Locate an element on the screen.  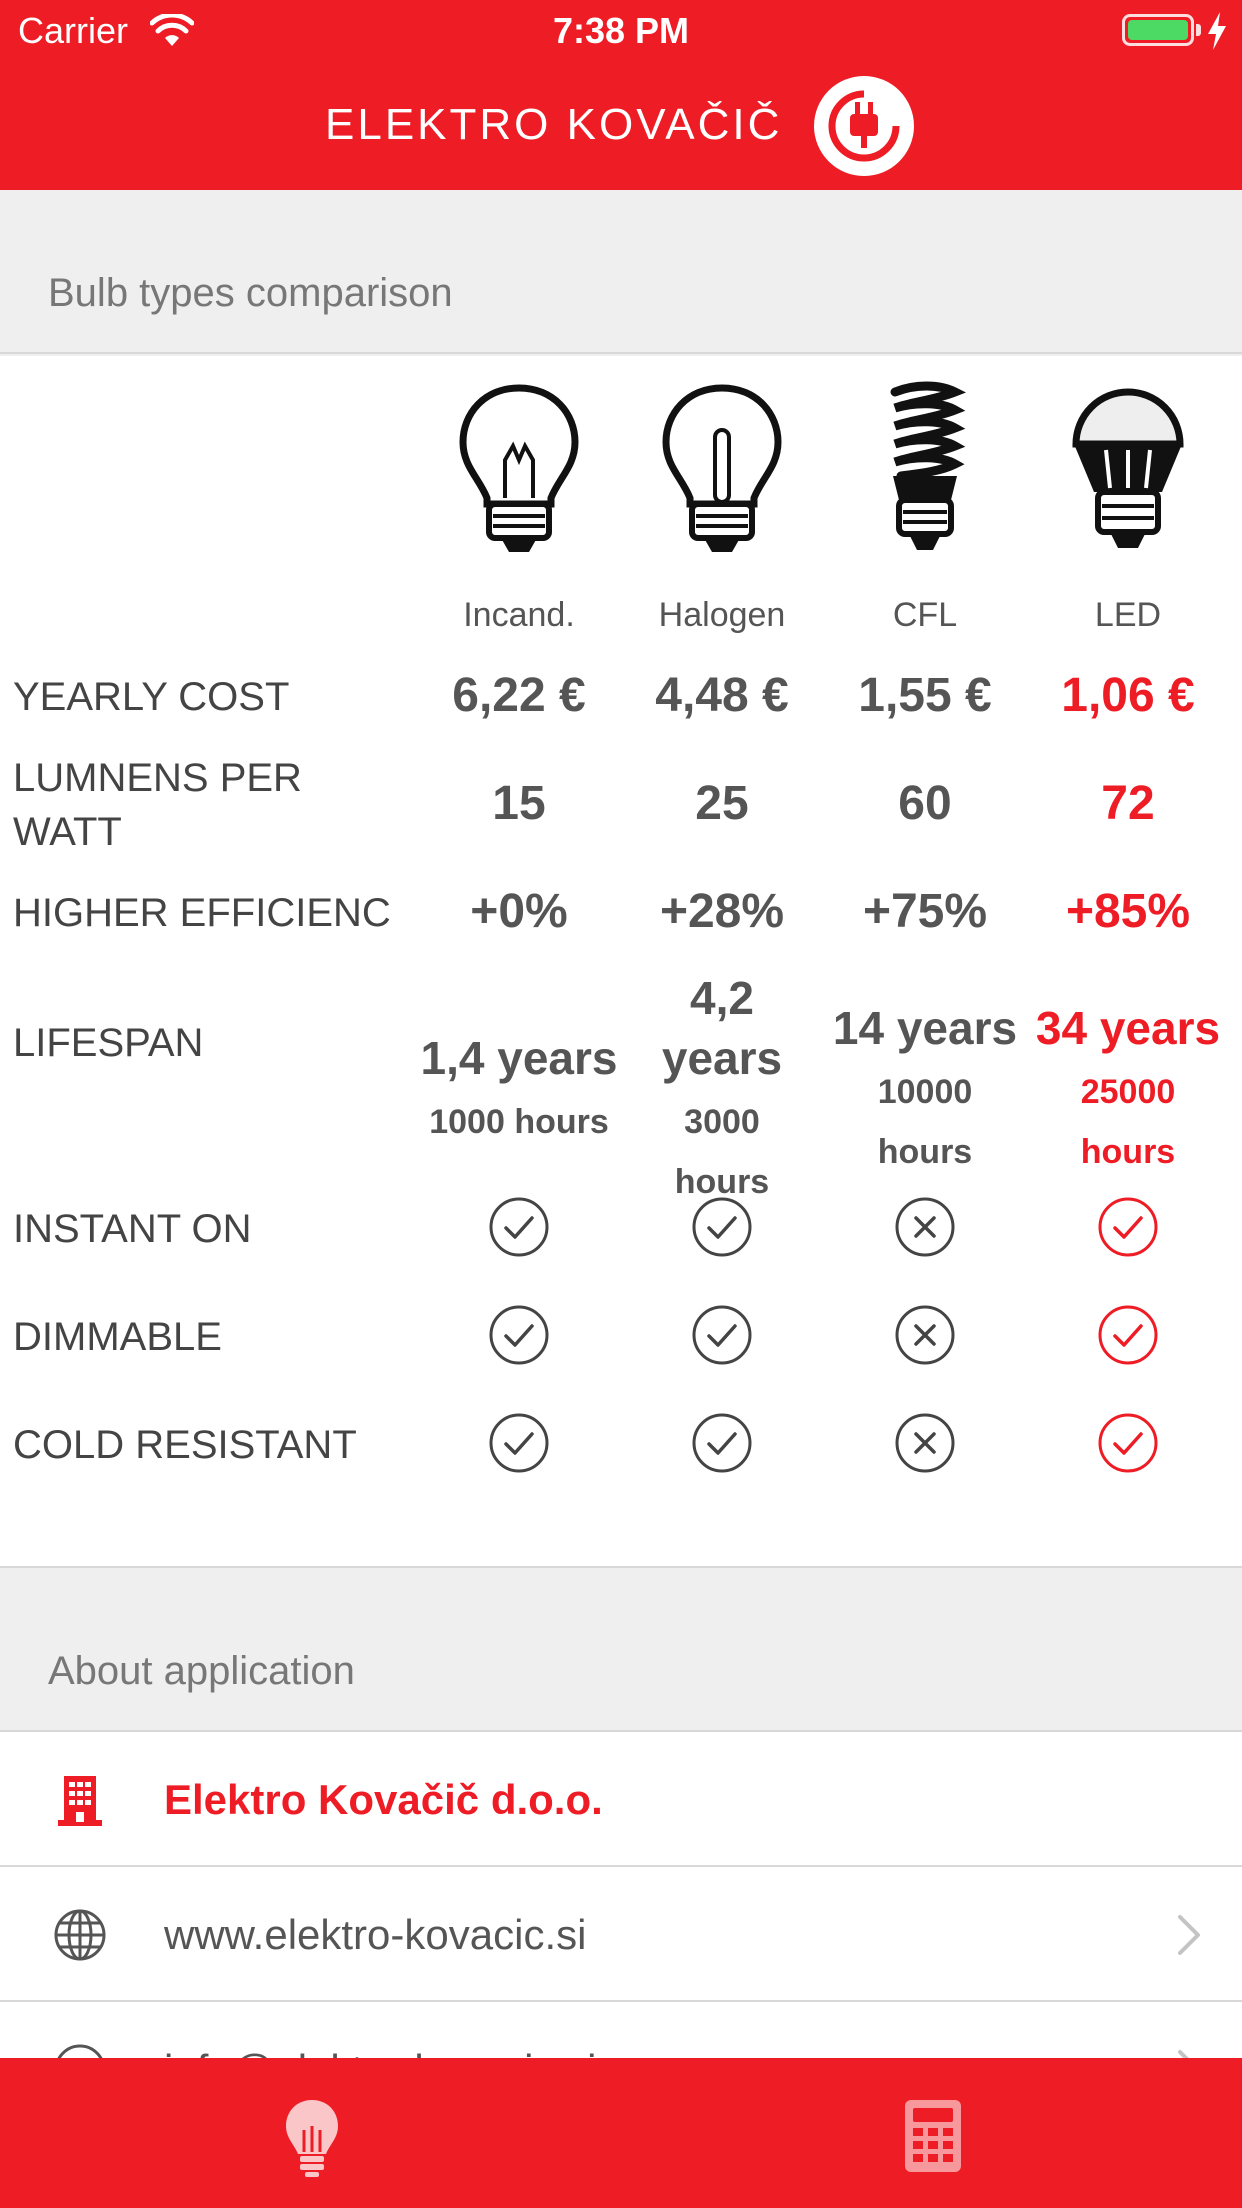
row-label-dimmable: DIMMABLE is located at coordinates (117, 1337).